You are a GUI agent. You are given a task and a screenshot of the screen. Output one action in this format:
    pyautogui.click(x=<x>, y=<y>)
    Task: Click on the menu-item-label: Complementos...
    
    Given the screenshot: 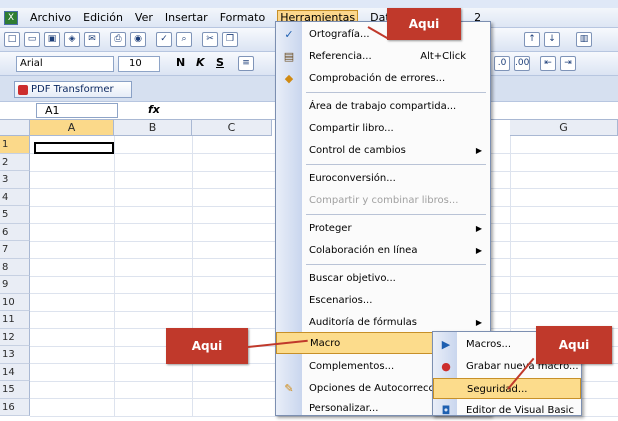 What is the action you would take?
    pyautogui.click(x=352, y=366)
    